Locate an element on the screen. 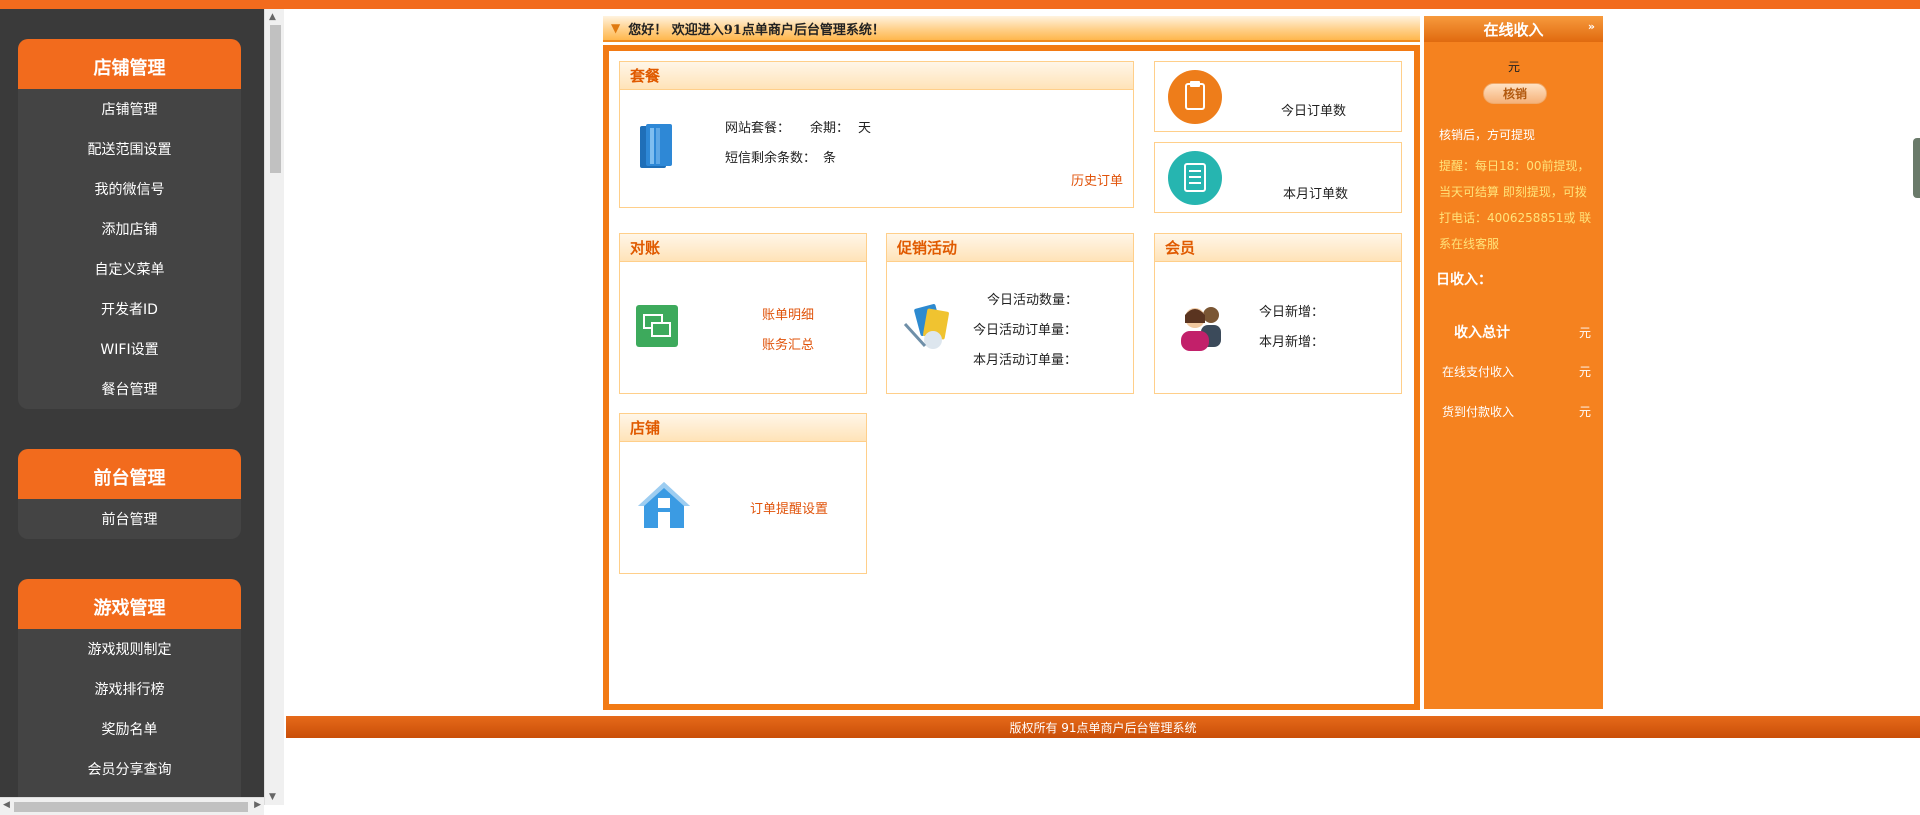  collapse-chevron-icon: » is located at coordinates (1591, 26).